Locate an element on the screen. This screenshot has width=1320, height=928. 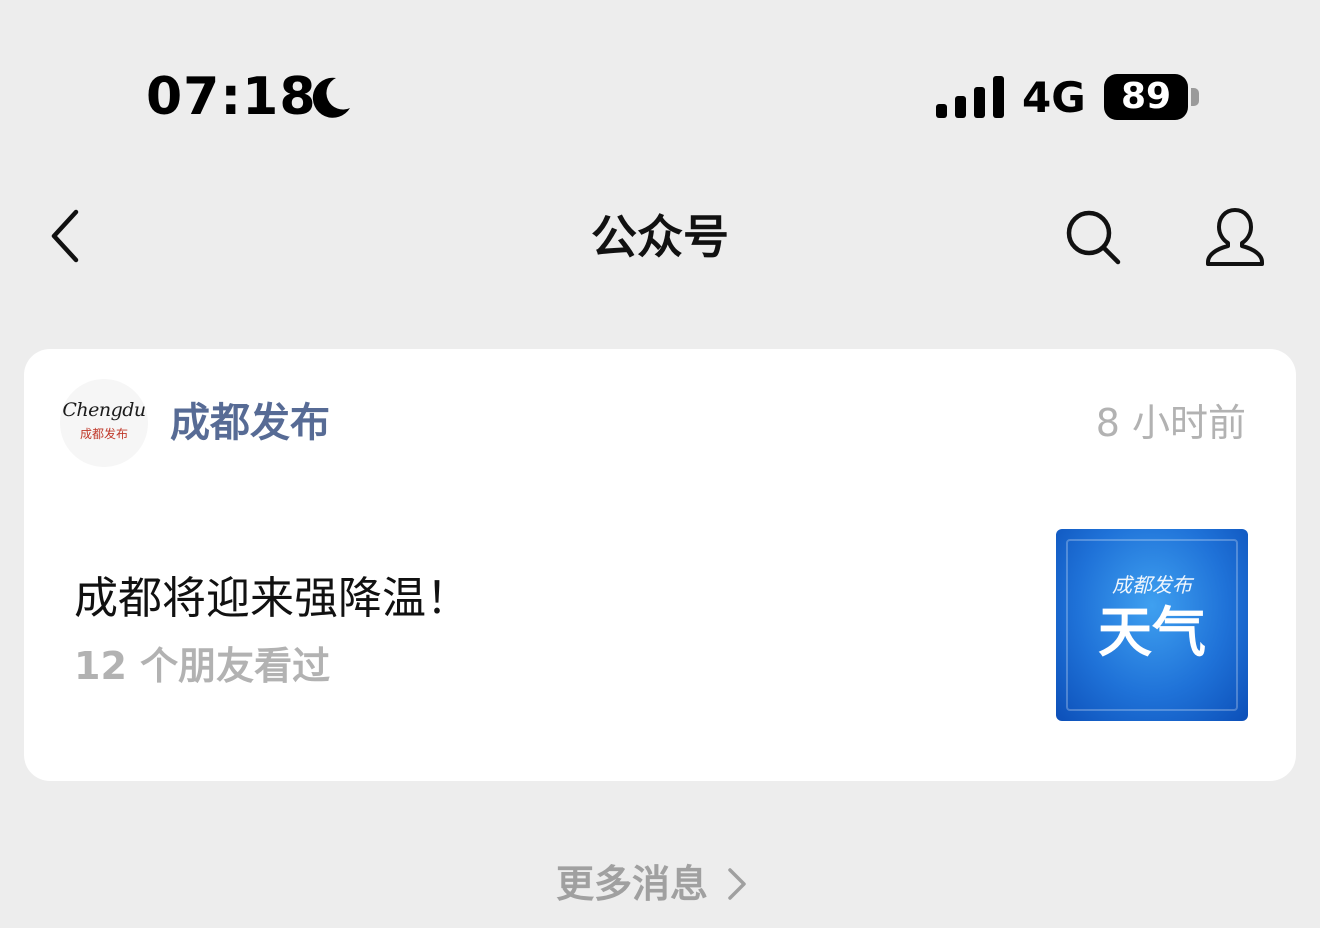
moon-icon is located at coordinates (331, 97).